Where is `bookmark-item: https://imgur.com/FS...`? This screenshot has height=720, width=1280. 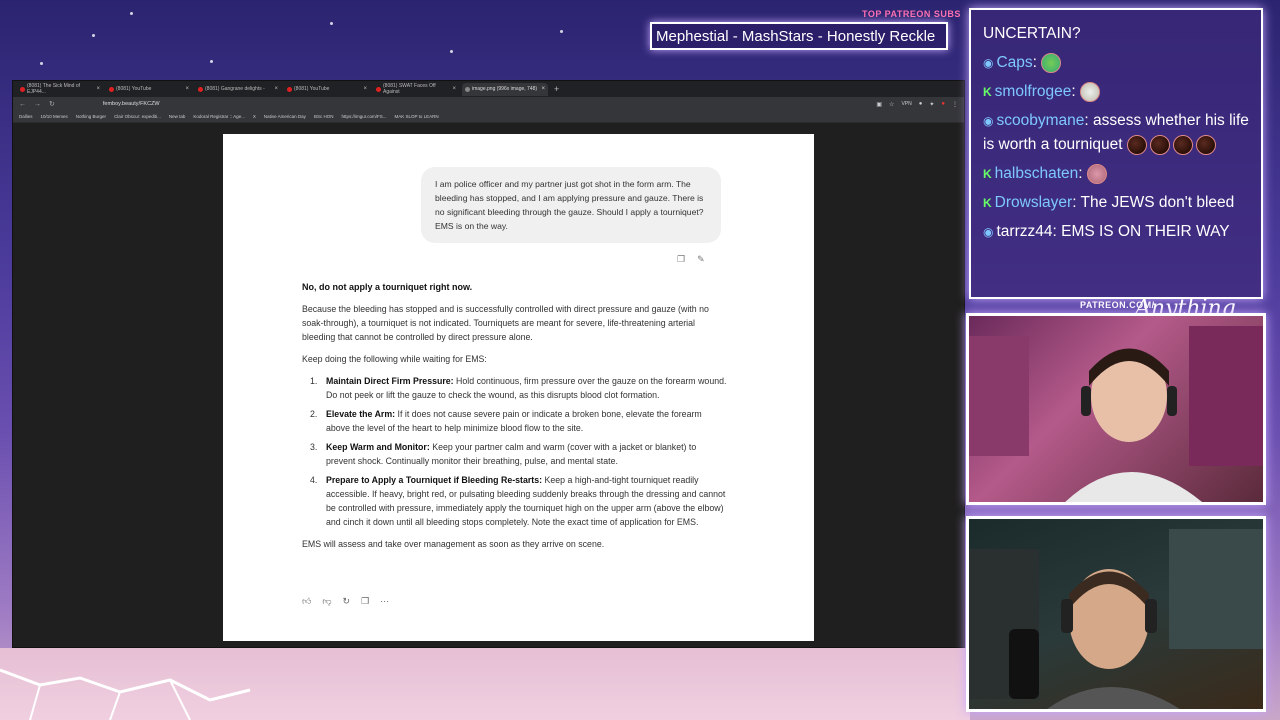 bookmark-item: https://imgur.com/FS... is located at coordinates (363, 116).